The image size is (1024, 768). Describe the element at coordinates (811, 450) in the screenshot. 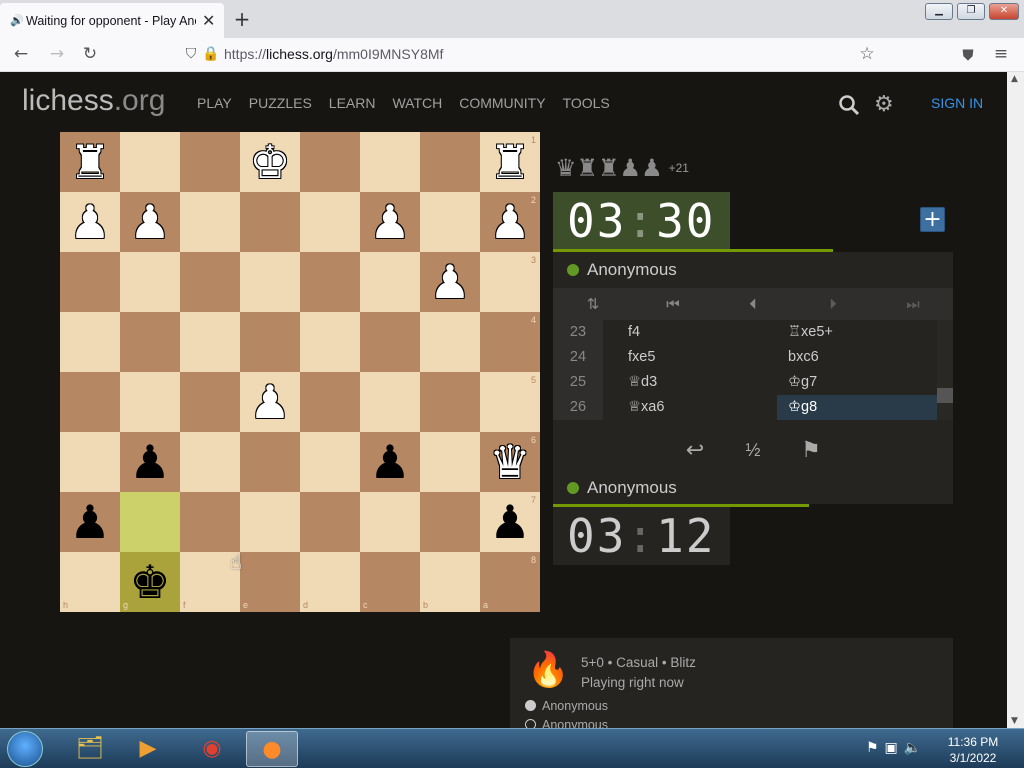

I see `resign-button: ⚑` at that location.